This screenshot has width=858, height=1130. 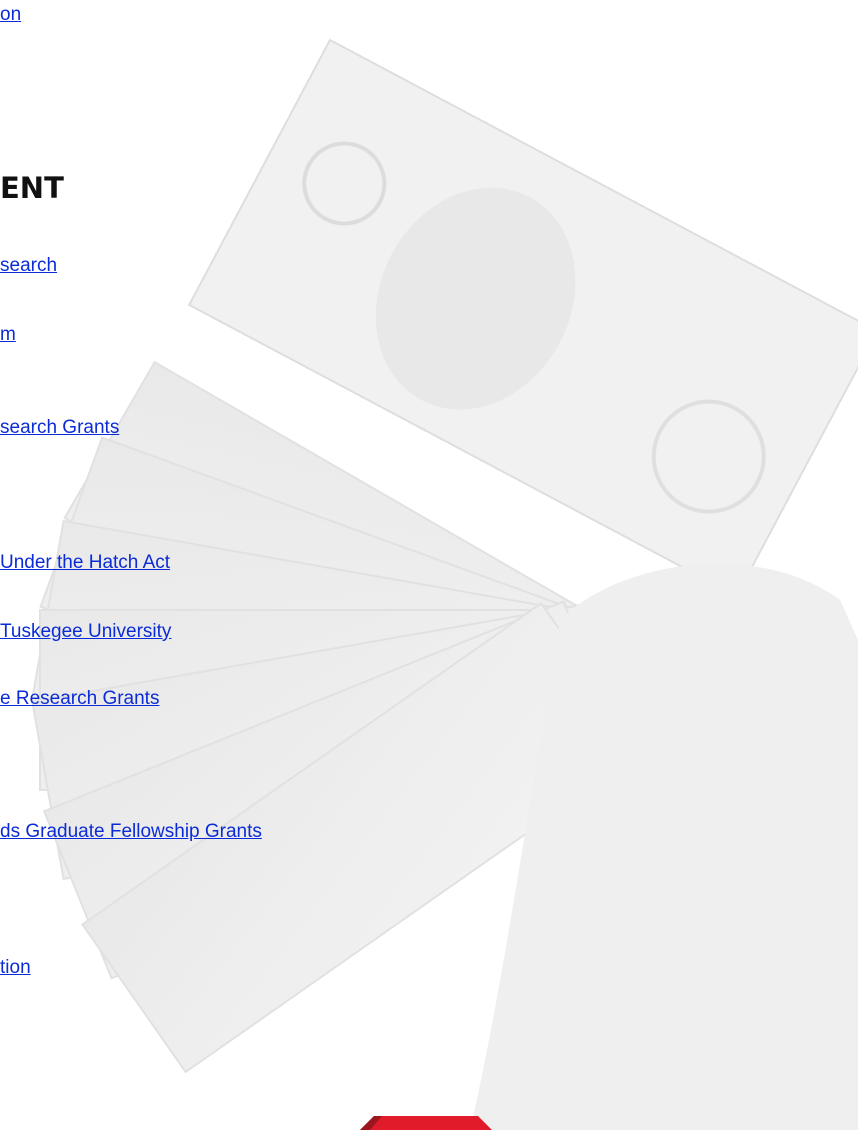 What do you see at coordinates (131, 832) in the screenshot?
I see `link-graduate-fellowship-grants: ds Graduate Fellowship Grants` at bounding box center [131, 832].